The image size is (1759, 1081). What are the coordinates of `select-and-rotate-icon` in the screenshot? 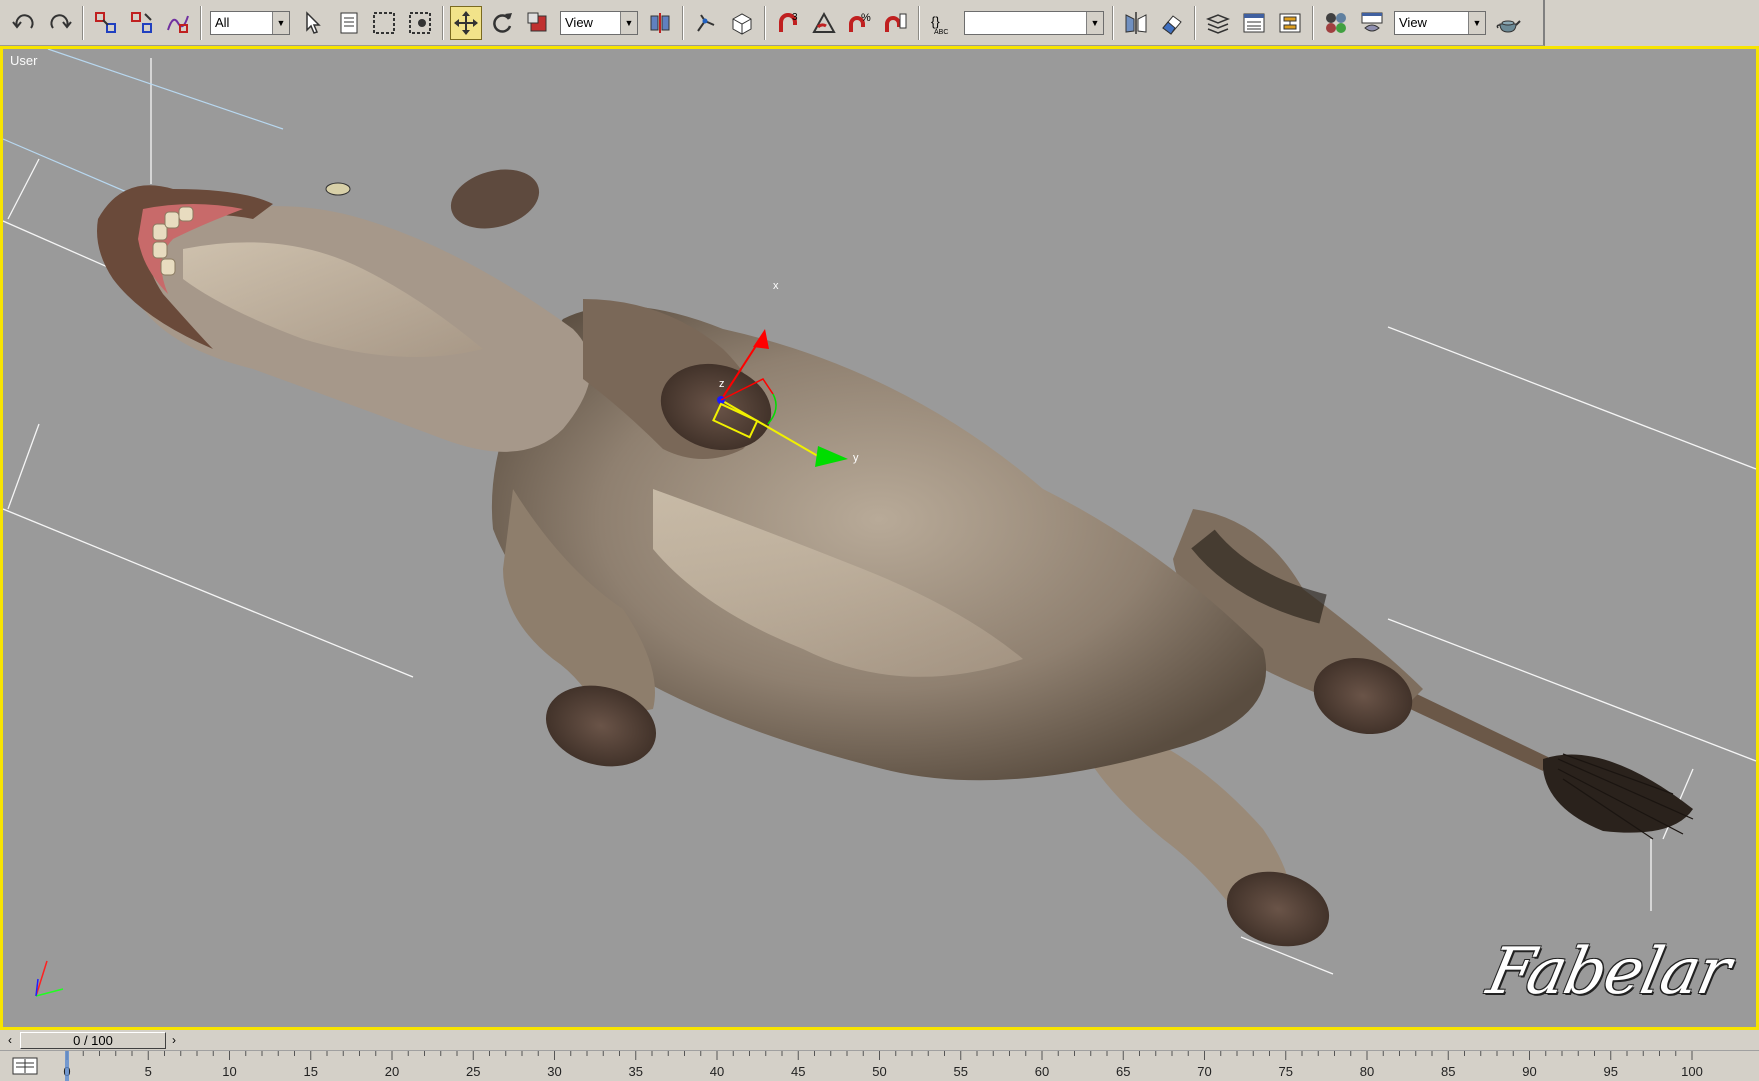 It's located at (502, 22).